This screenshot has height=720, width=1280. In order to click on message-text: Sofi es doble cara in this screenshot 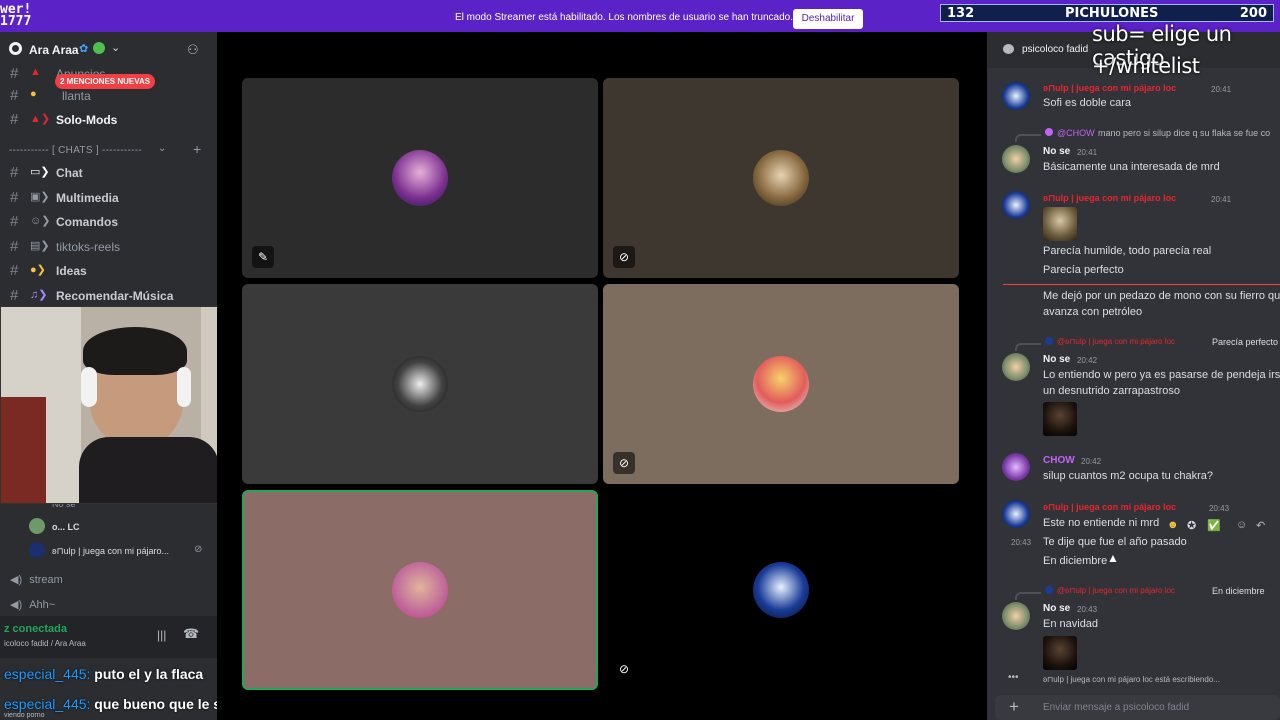, I will do `click(1087, 103)`.